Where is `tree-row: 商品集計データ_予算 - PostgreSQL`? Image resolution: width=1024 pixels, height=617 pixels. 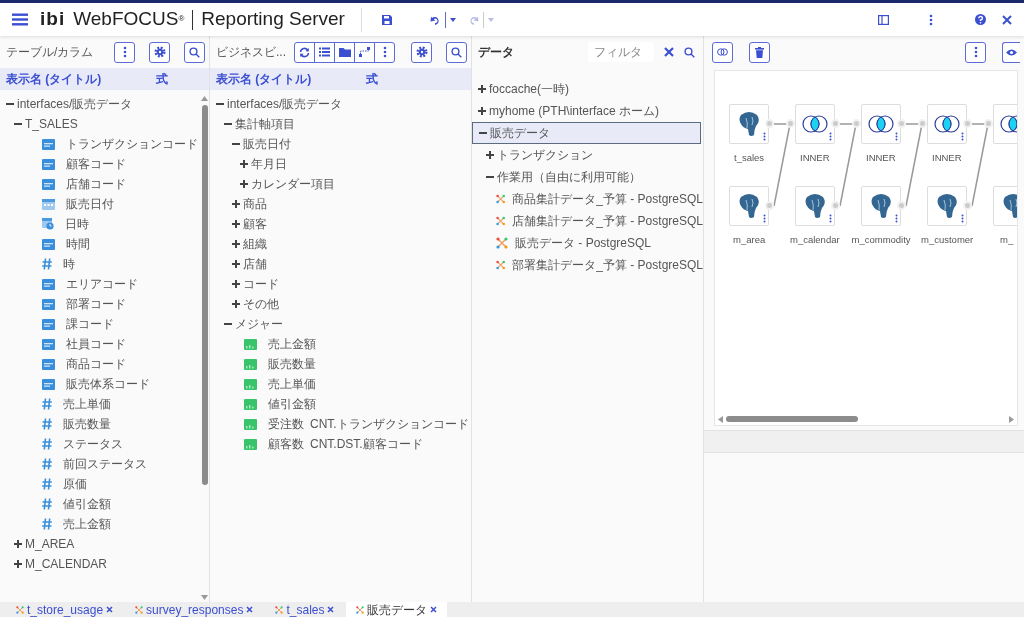 tree-row: 商品集計データ_予算 - PostgreSQL is located at coordinates (587, 199).